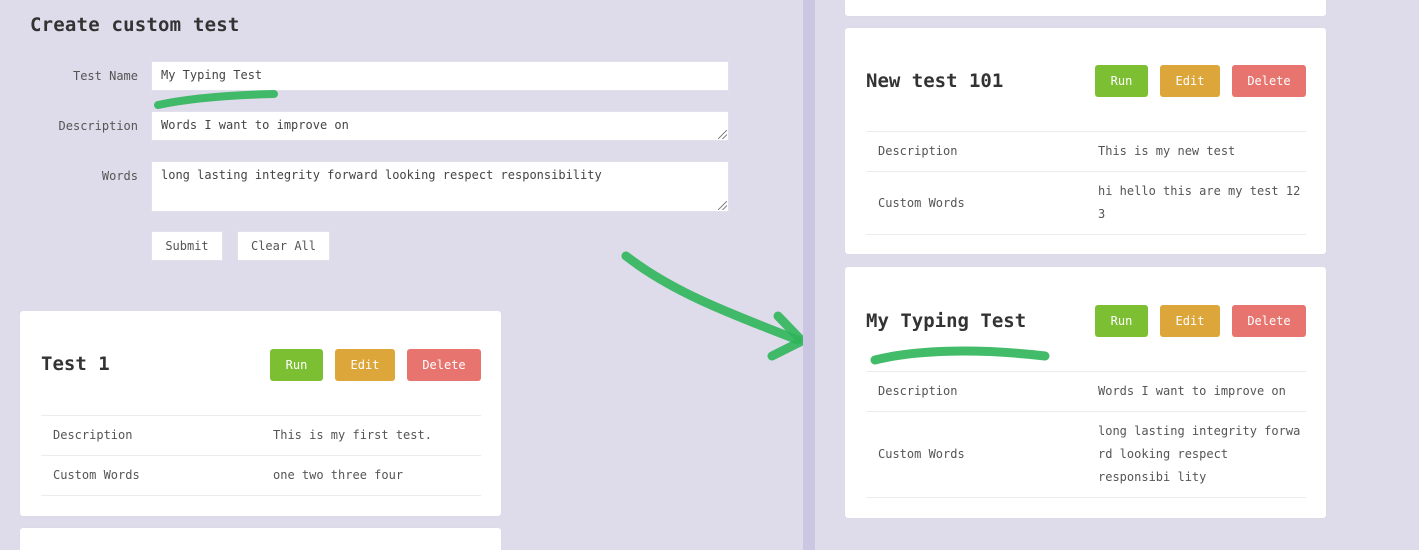 This screenshot has height=550, width=1419. I want to click on clear-all-button: Clear All, so click(283, 246).